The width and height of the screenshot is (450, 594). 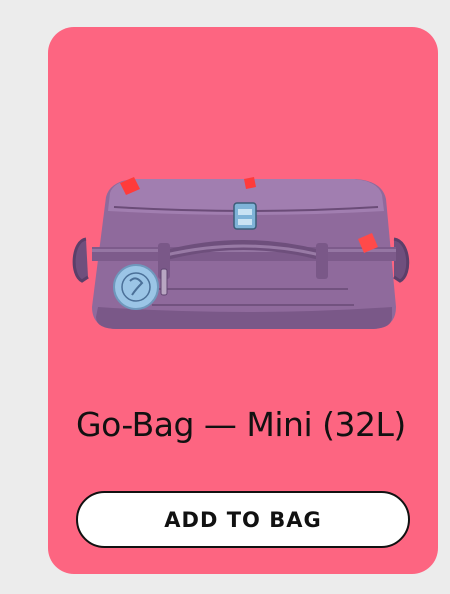 I want to click on add-to-bag-label: ADD TO BAG, so click(x=243, y=519).